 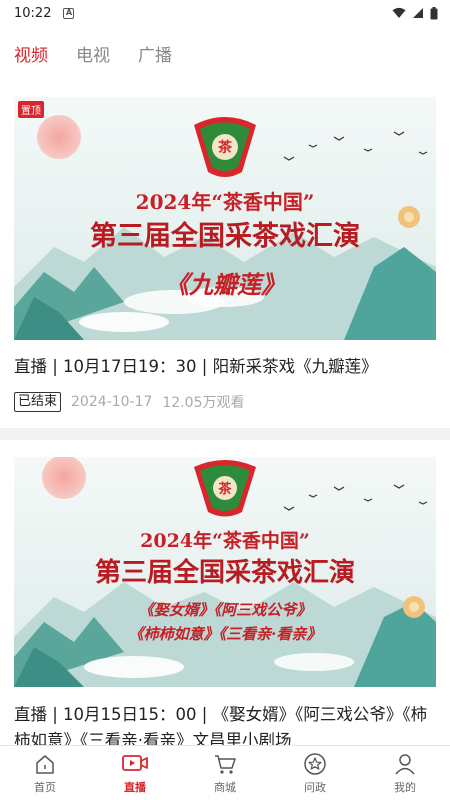 I want to click on nav-label: 商城, so click(x=225, y=787).